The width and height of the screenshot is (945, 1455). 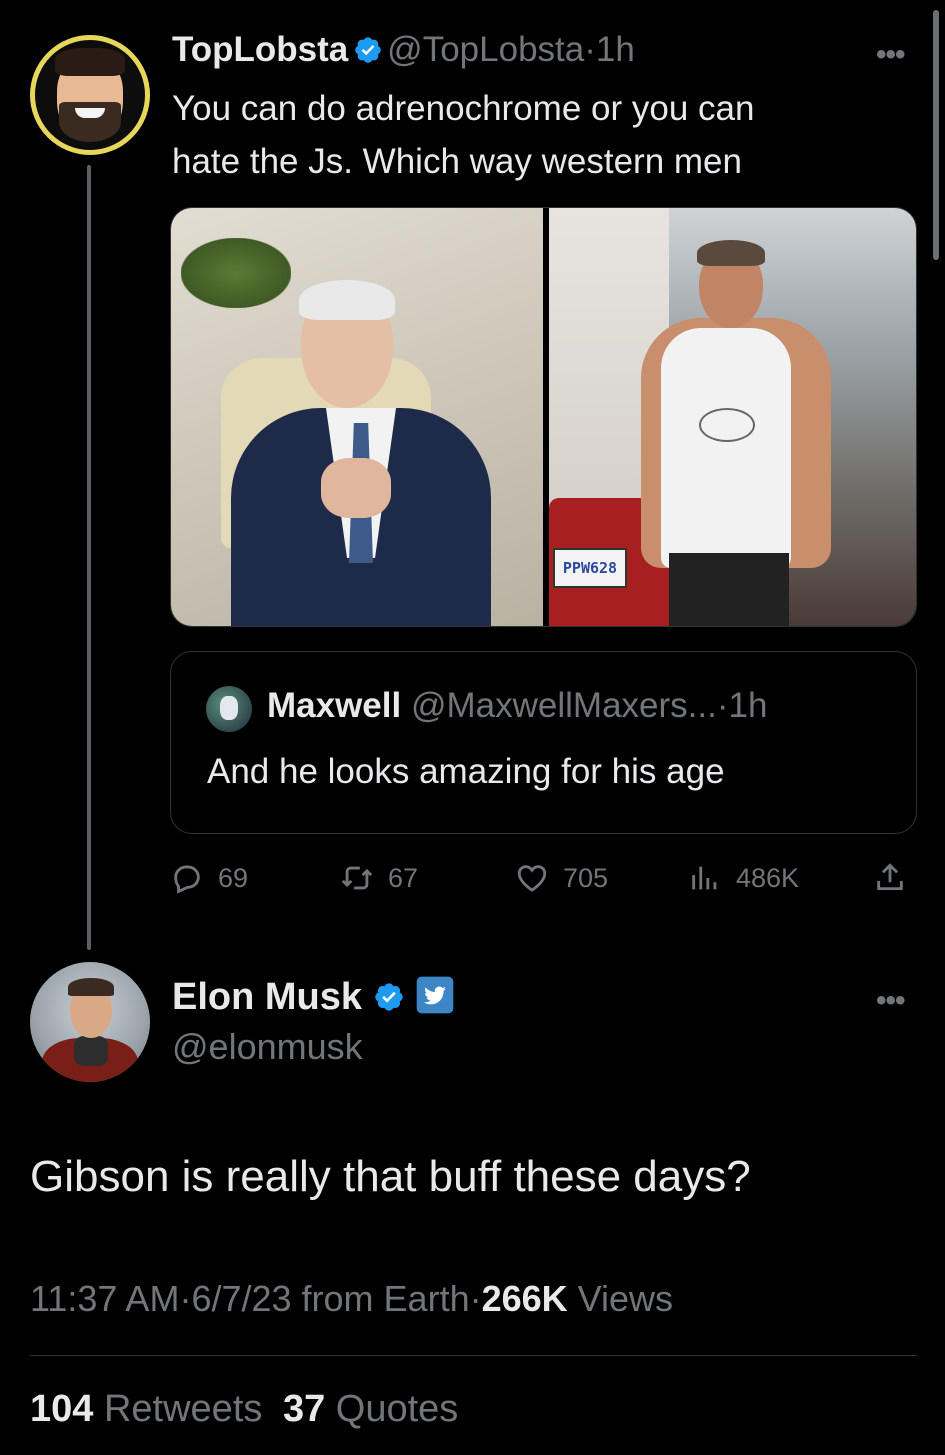 I want to click on retweet-count: 67, so click(x=403, y=877).